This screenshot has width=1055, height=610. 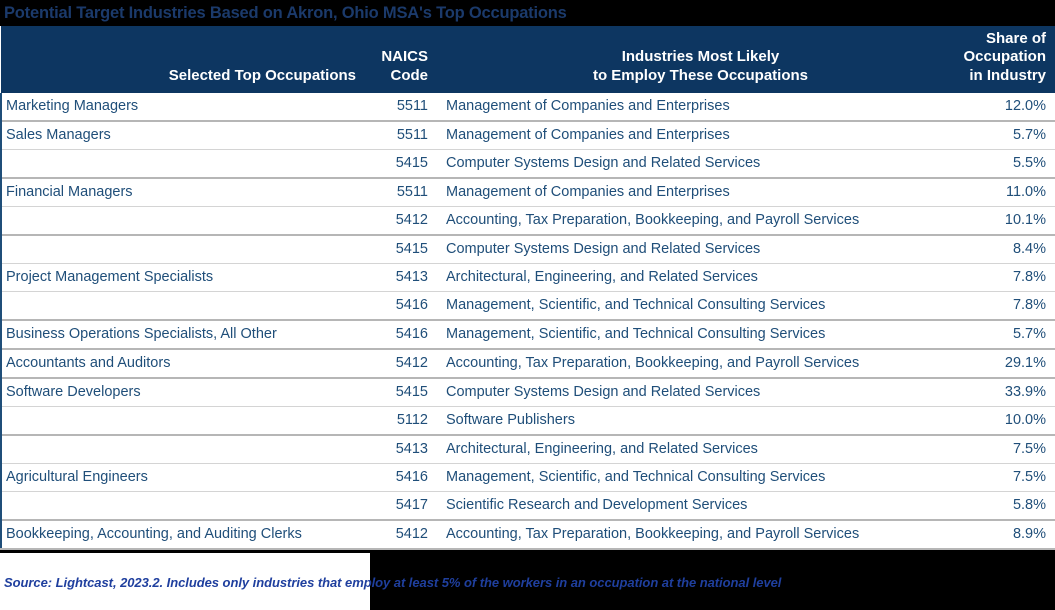 I want to click on cell-share: 29.1%, so click(x=1009, y=362).